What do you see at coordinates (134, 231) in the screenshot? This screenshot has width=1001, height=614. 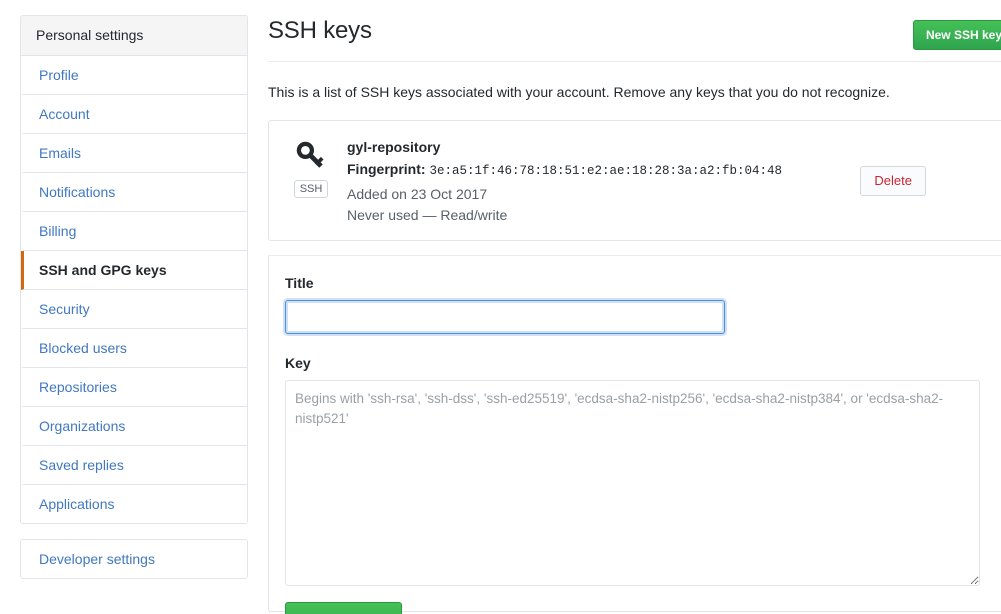 I see `sidebar-item-billing: Billing` at bounding box center [134, 231].